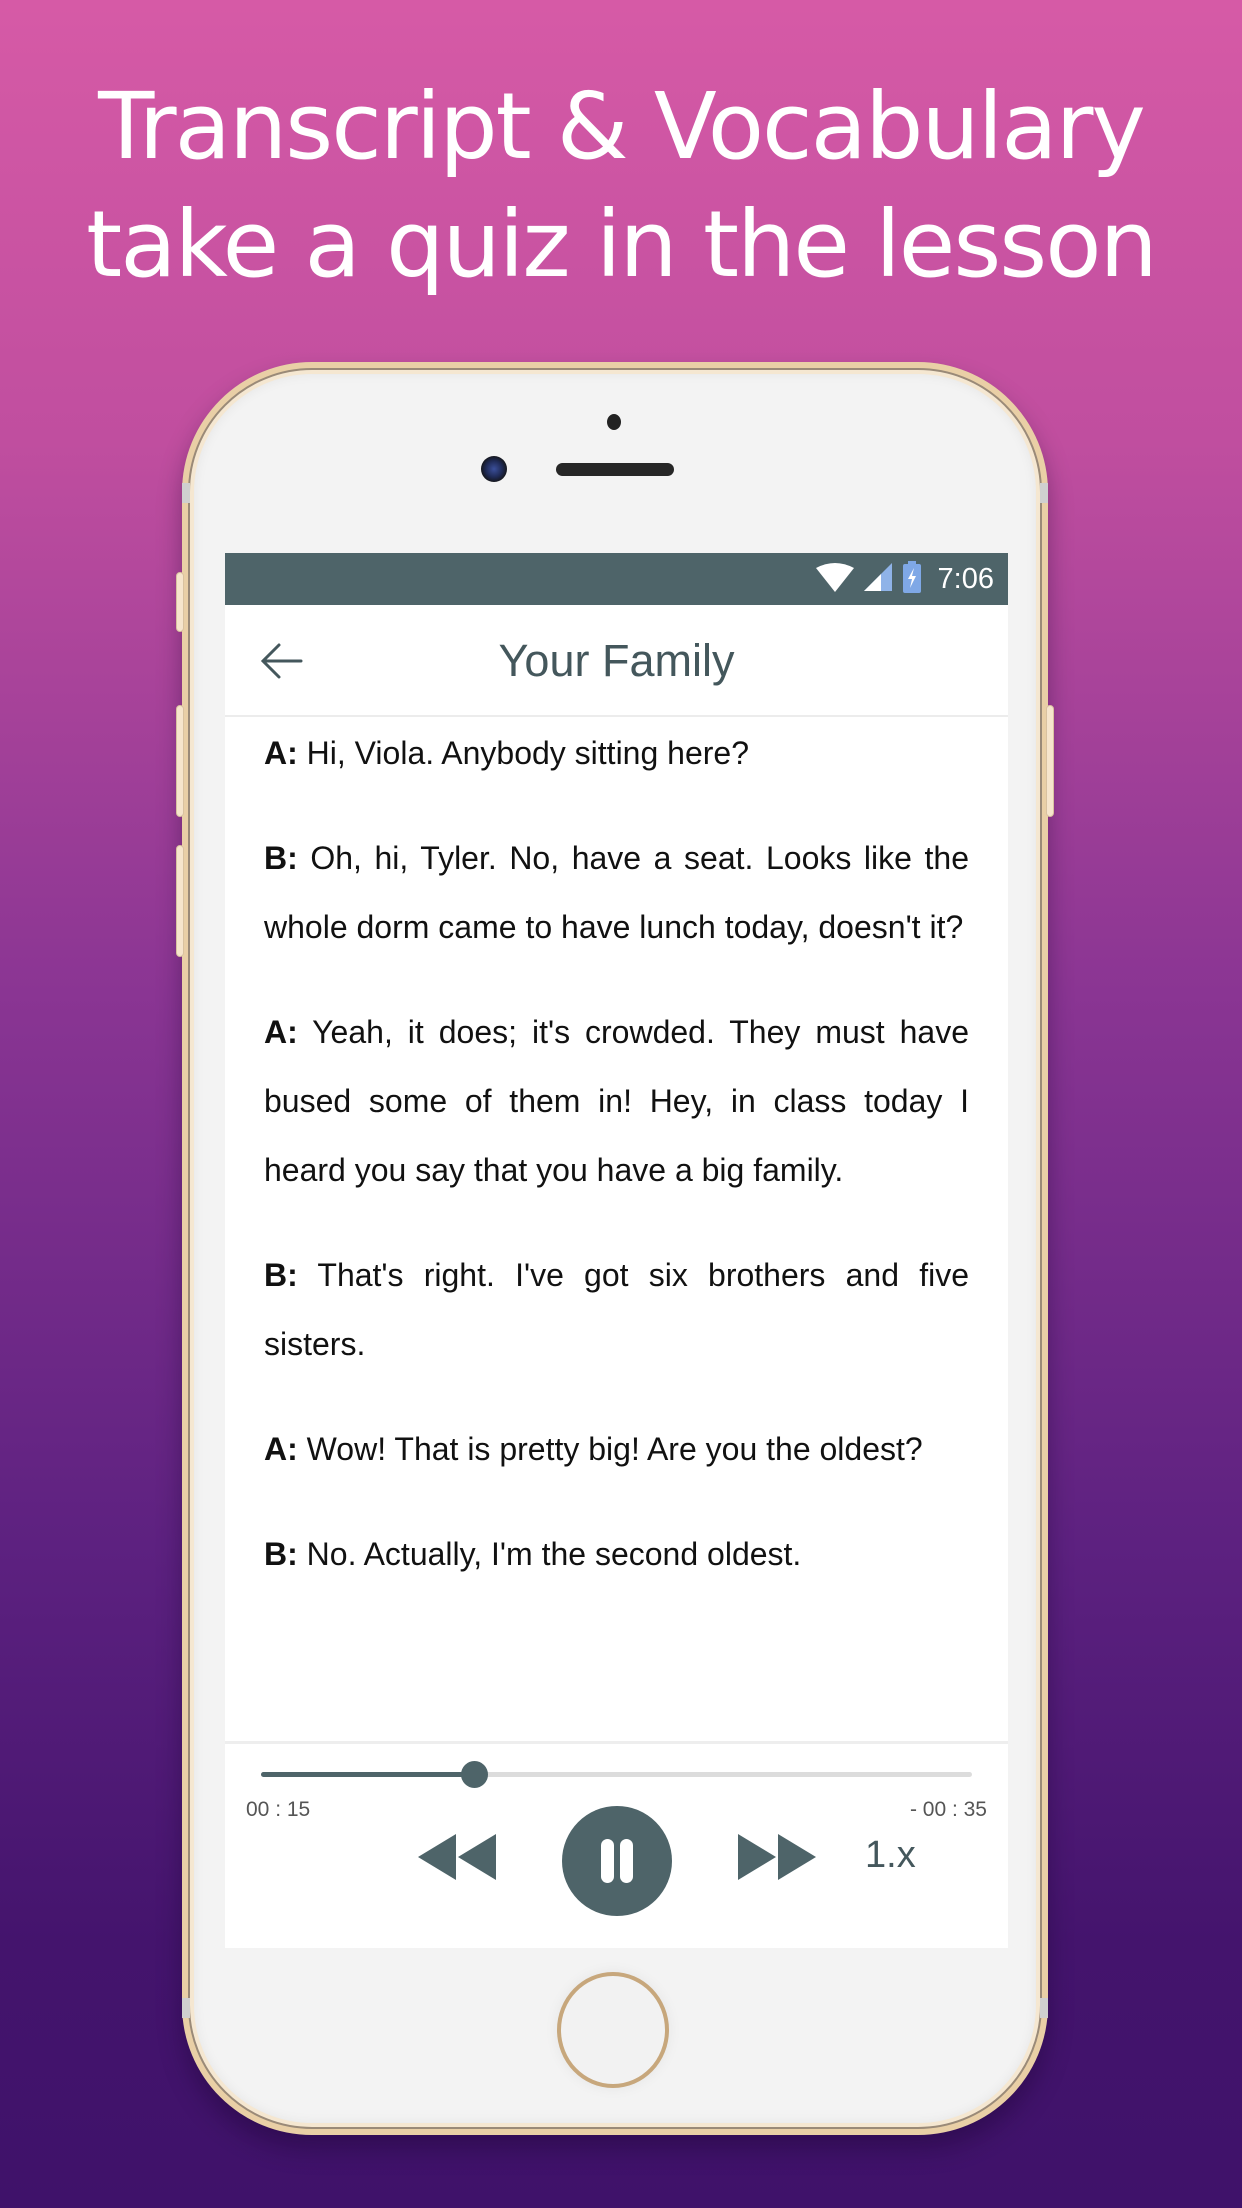 The width and height of the screenshot is (1242, 2208). I want to click on wifi-icon, so click(834, 579).